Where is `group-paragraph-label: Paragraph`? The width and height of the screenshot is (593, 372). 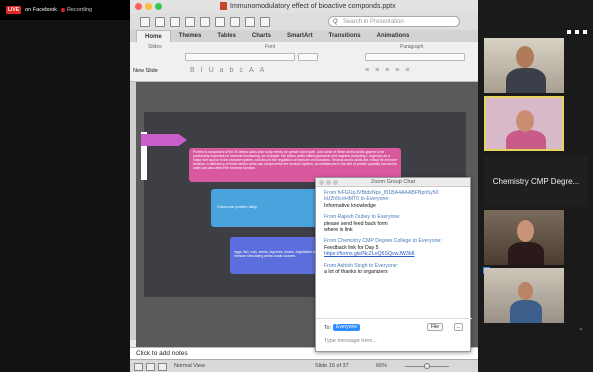 group-paragraph-label: Paragraph is located at coordinates (412, 47).